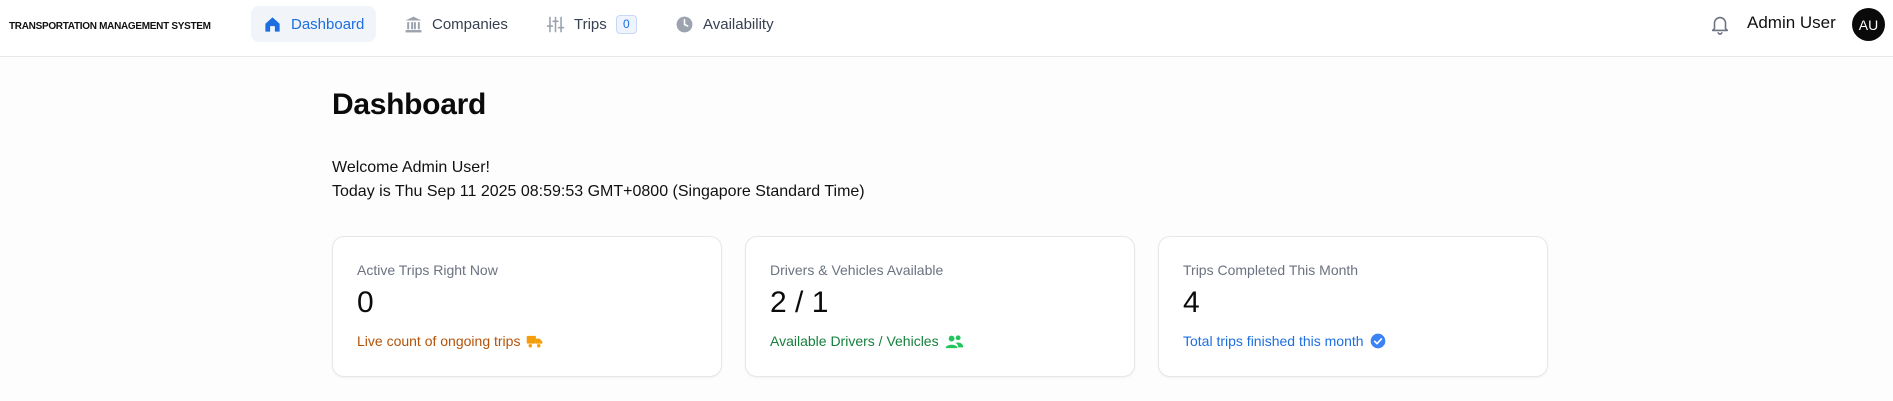 The height and width of the screenshot is (401, 1893). I want to click on card-label: Drivers & Vehicles Available, so click(857, 270).